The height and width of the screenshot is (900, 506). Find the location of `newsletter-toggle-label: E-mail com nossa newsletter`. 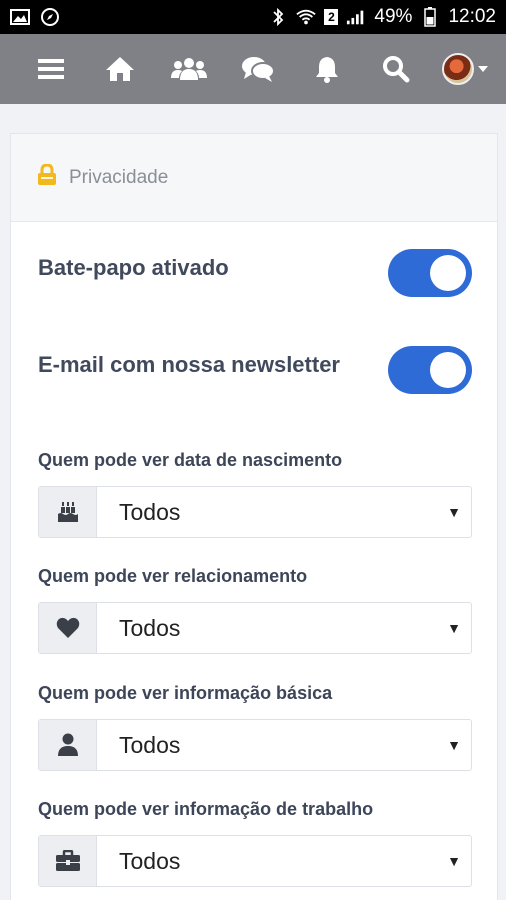

newsletter-toggle-label: E-mail com nossa newsletter is located at coordinates (189, 364).